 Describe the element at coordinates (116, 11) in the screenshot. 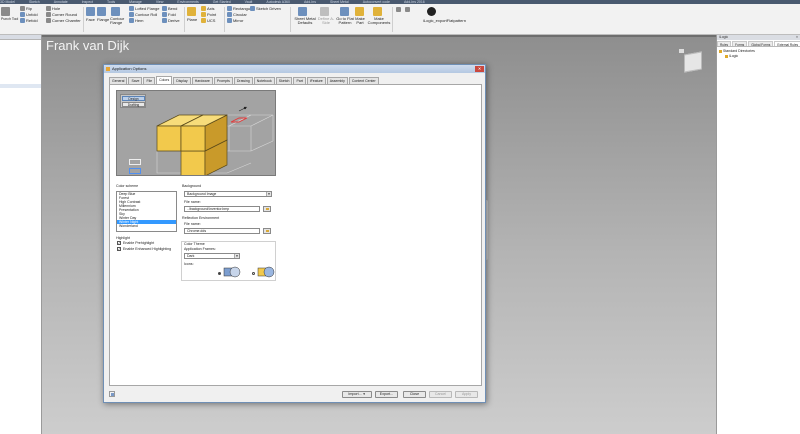

I see `contour-flange-button` at that location.